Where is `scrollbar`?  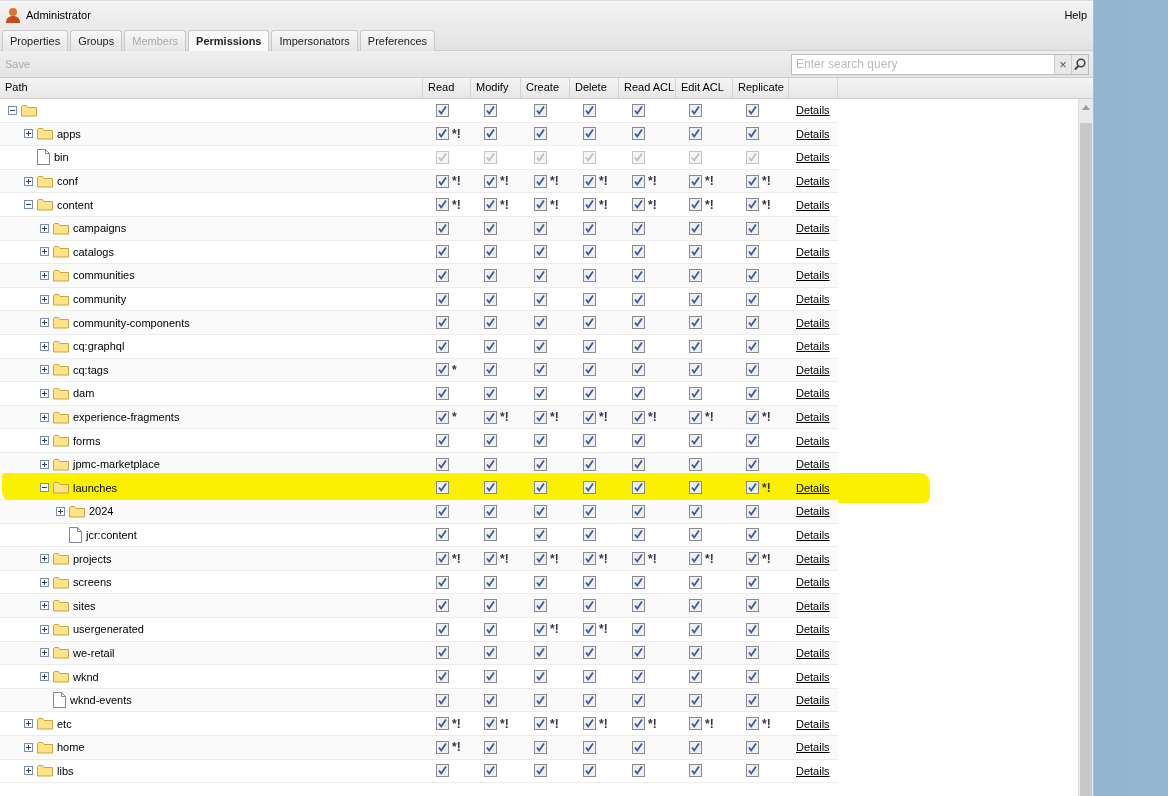 scrollbar is located at coordinates (1085, 447).